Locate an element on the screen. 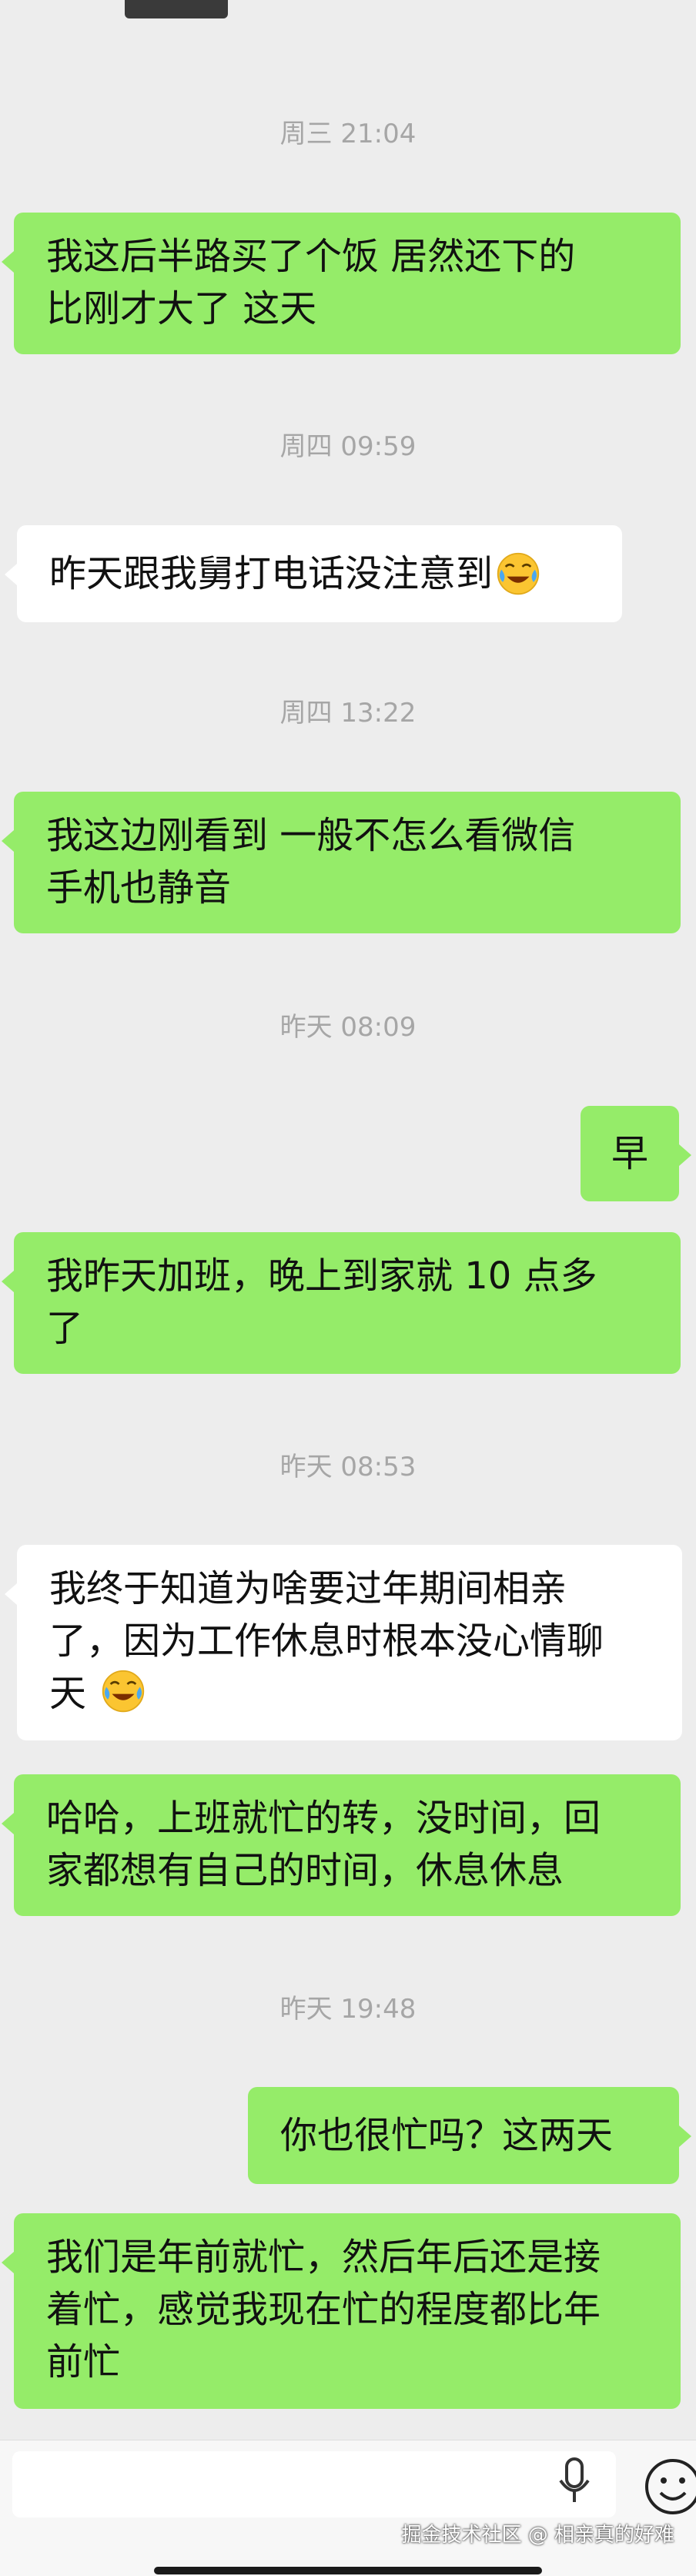 This screenshot has height=2576, width=696. message-line: 了 is located at coordinates (65, 1328).